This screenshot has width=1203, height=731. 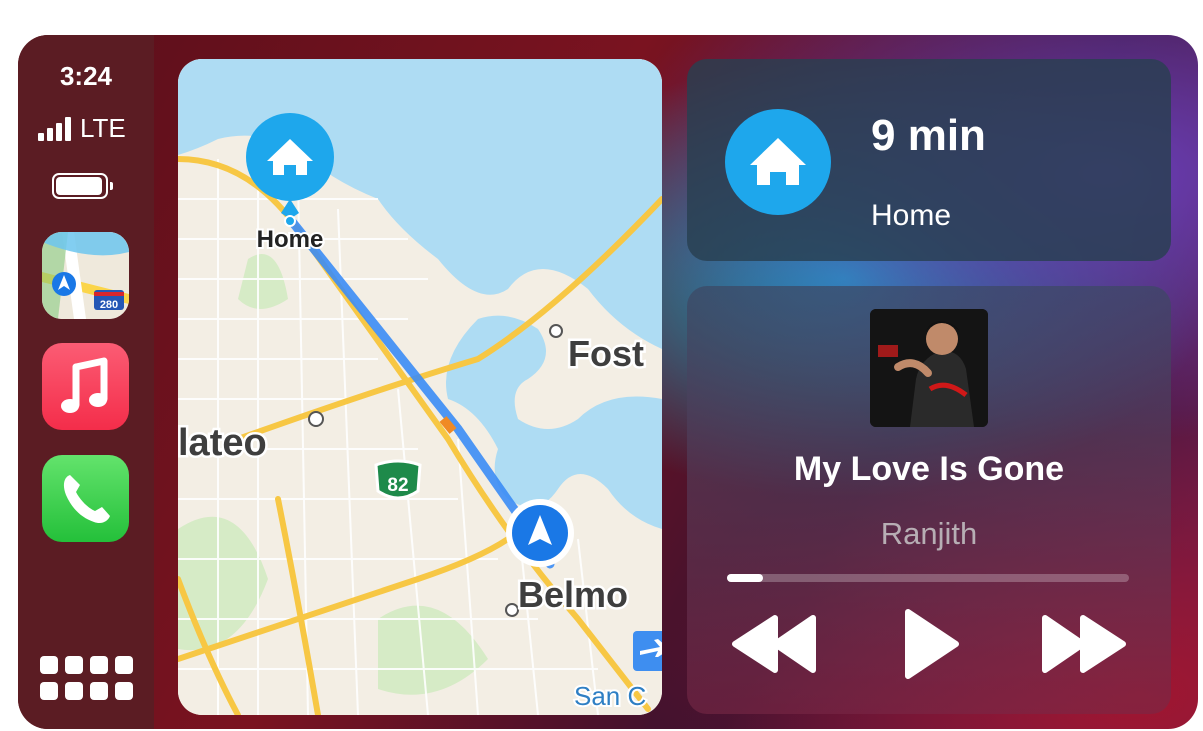 What do you see at coordinates (647, 651) in the screenshot?
I see `airport-icon` at bounding box center [647, 651].